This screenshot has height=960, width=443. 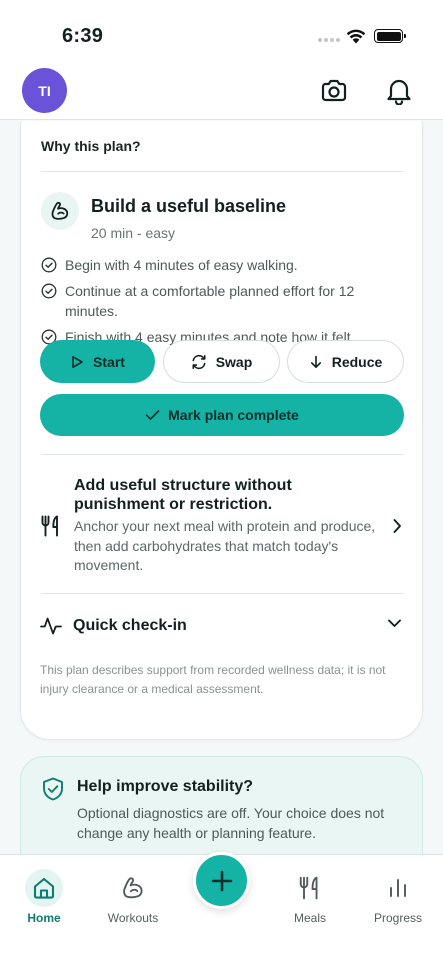 I want to click on bar-chart-icon, so click(x=398, y=888).